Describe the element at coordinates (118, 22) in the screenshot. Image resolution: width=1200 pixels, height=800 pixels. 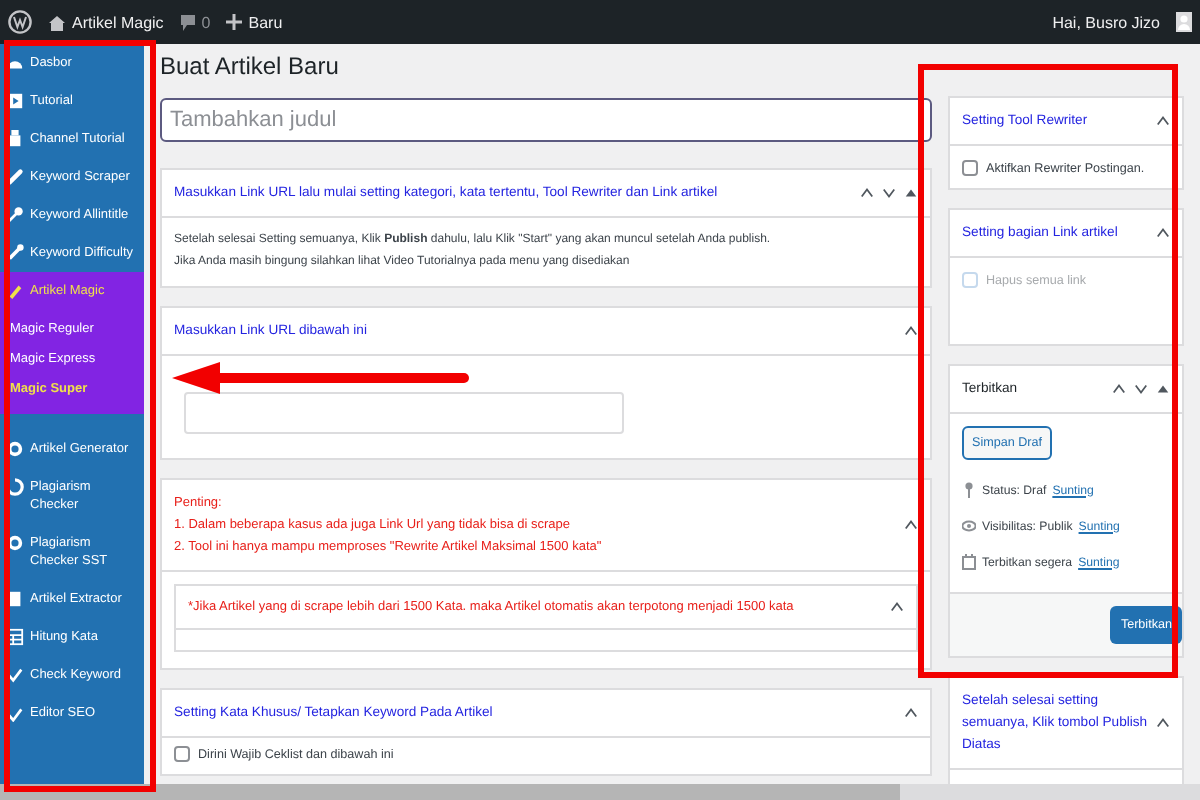
I see `site-name-link: Artikel Magic` at that location.